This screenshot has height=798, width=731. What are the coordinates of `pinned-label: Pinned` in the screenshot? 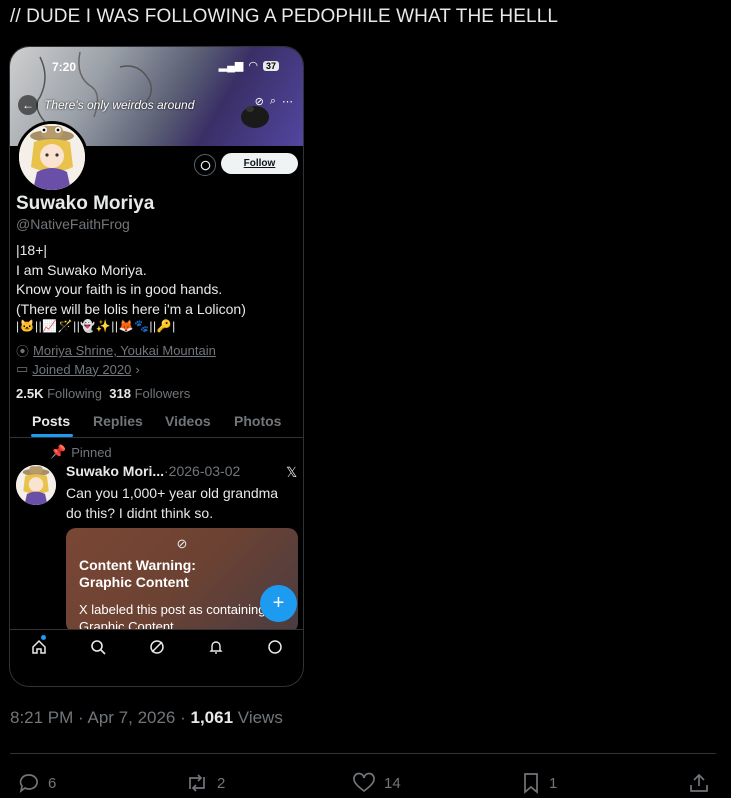 It's located at (91, 452).